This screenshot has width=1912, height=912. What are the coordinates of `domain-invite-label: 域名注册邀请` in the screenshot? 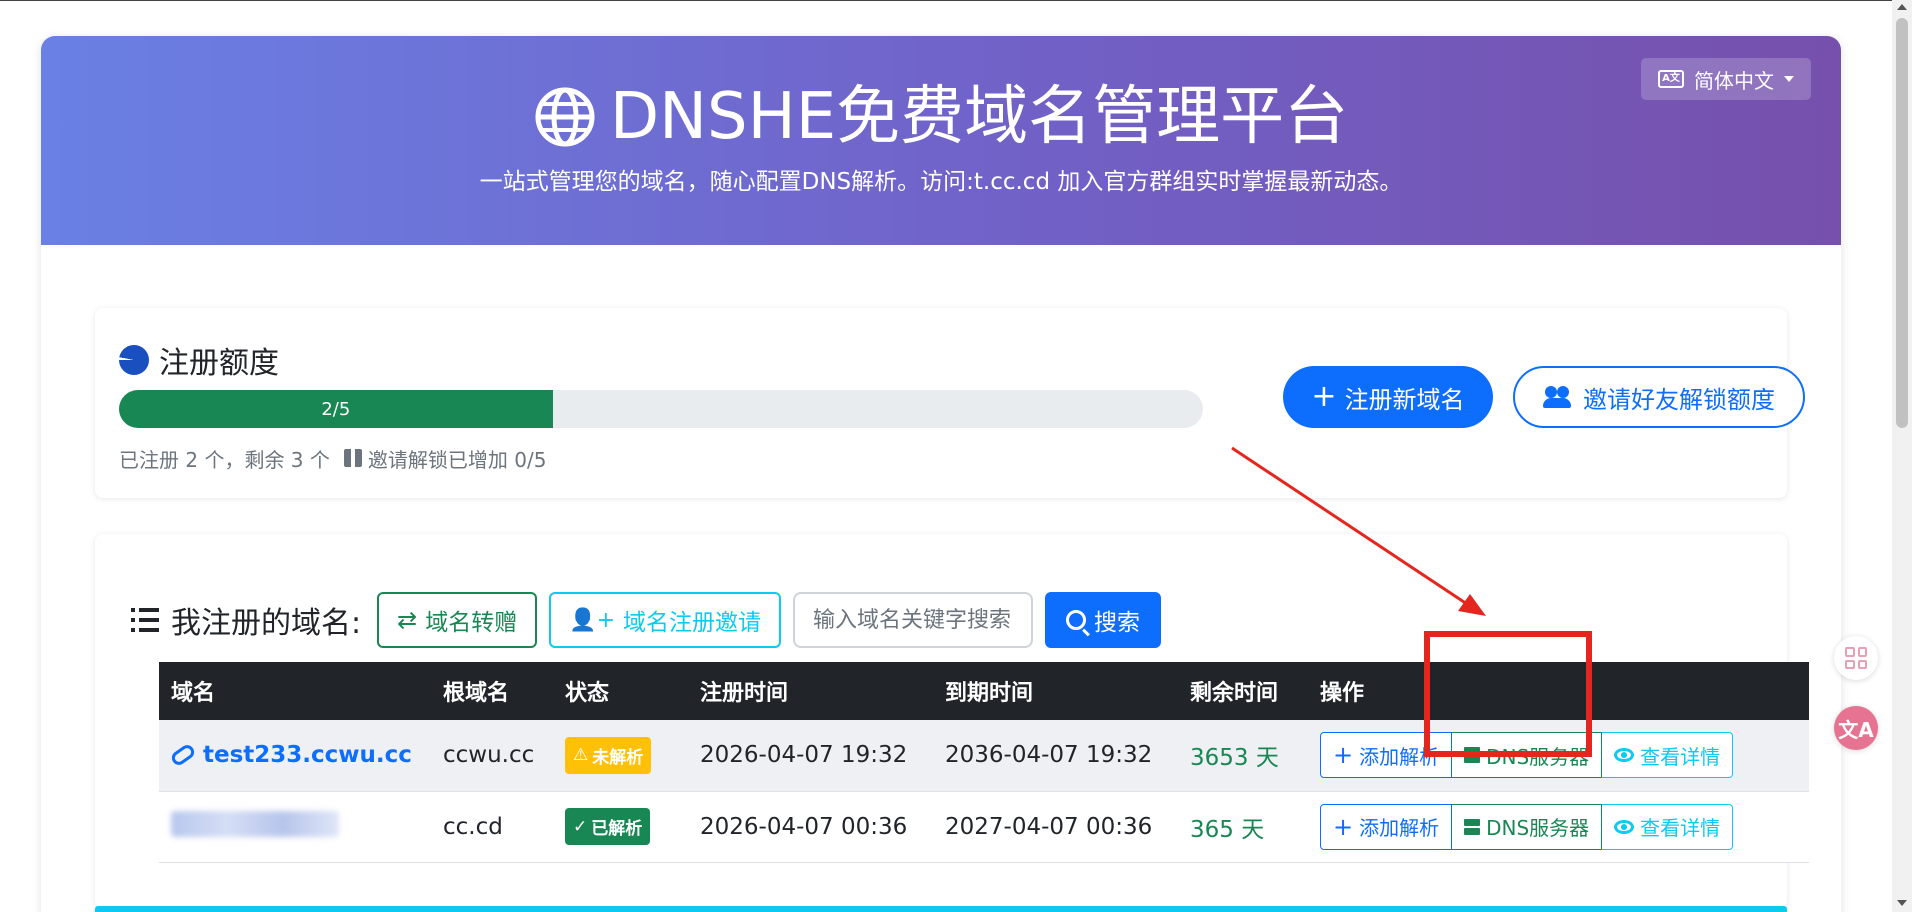 It's located at (692, 623).